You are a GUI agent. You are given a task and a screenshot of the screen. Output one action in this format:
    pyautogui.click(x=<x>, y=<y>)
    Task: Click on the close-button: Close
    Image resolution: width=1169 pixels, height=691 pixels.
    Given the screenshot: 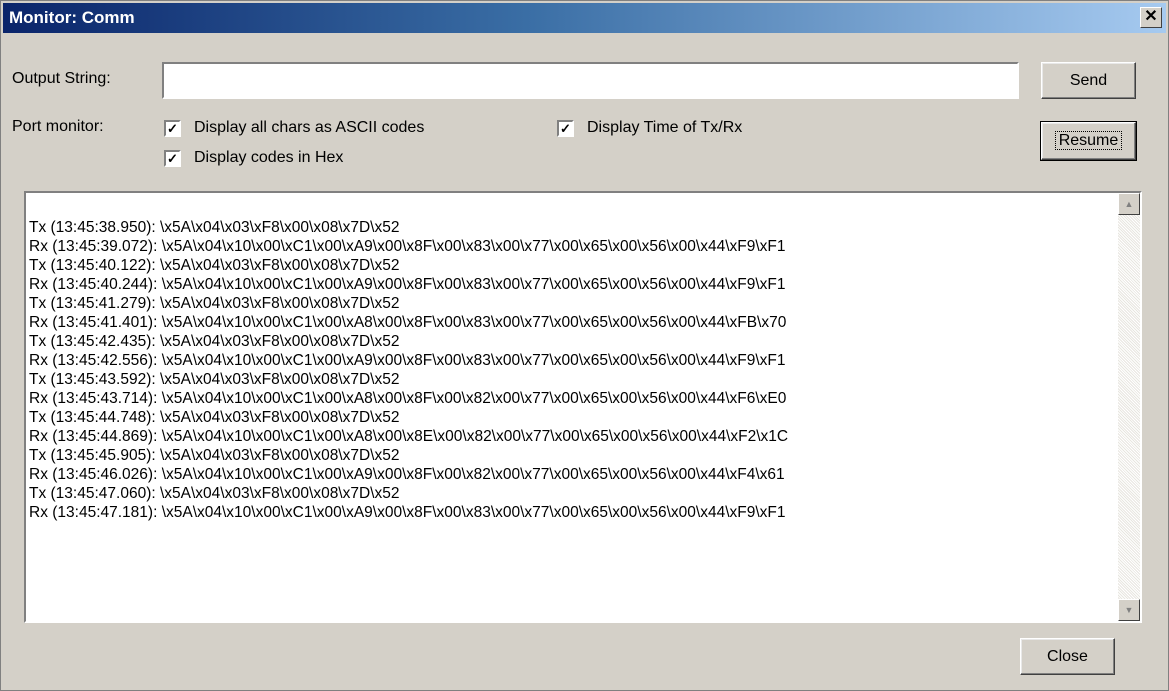 What is the action you would take?
    pyautogui.click(x=1067, y=656)
    